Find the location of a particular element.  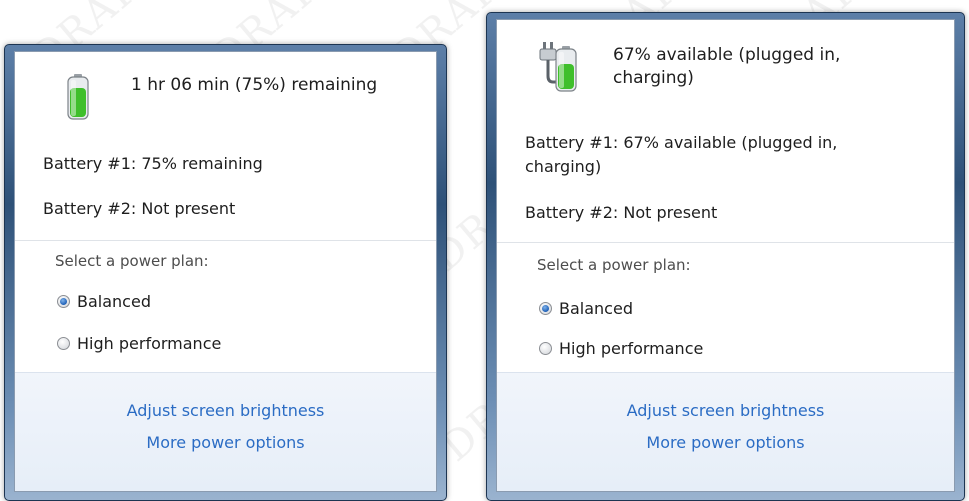

battery-1-status-line-2: charging) is located at coordinates (563, 166).